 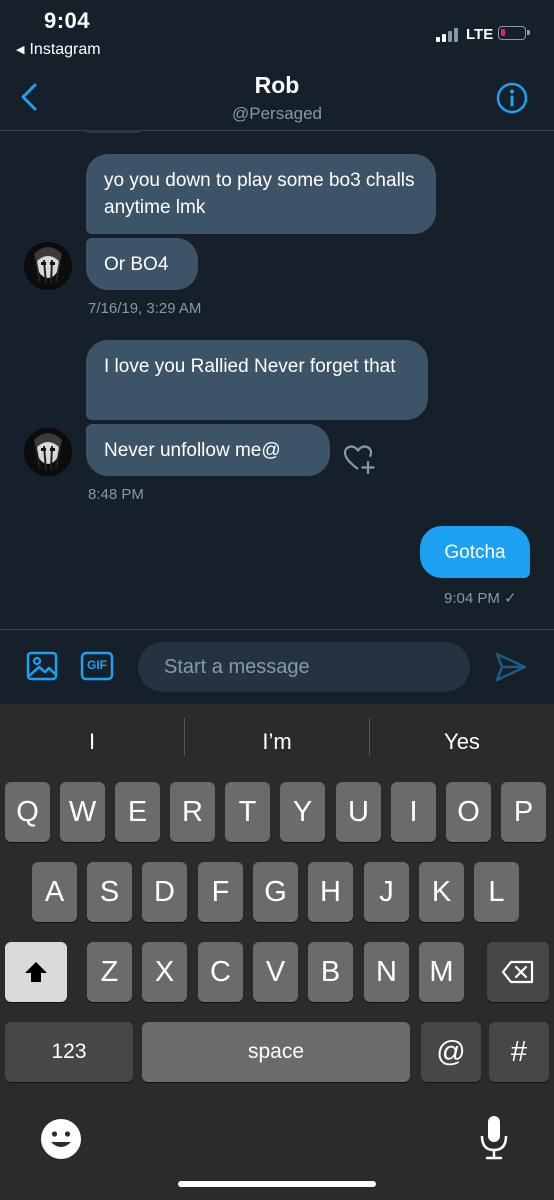 I want to click on key-w: W, so click(x=82, y=812).